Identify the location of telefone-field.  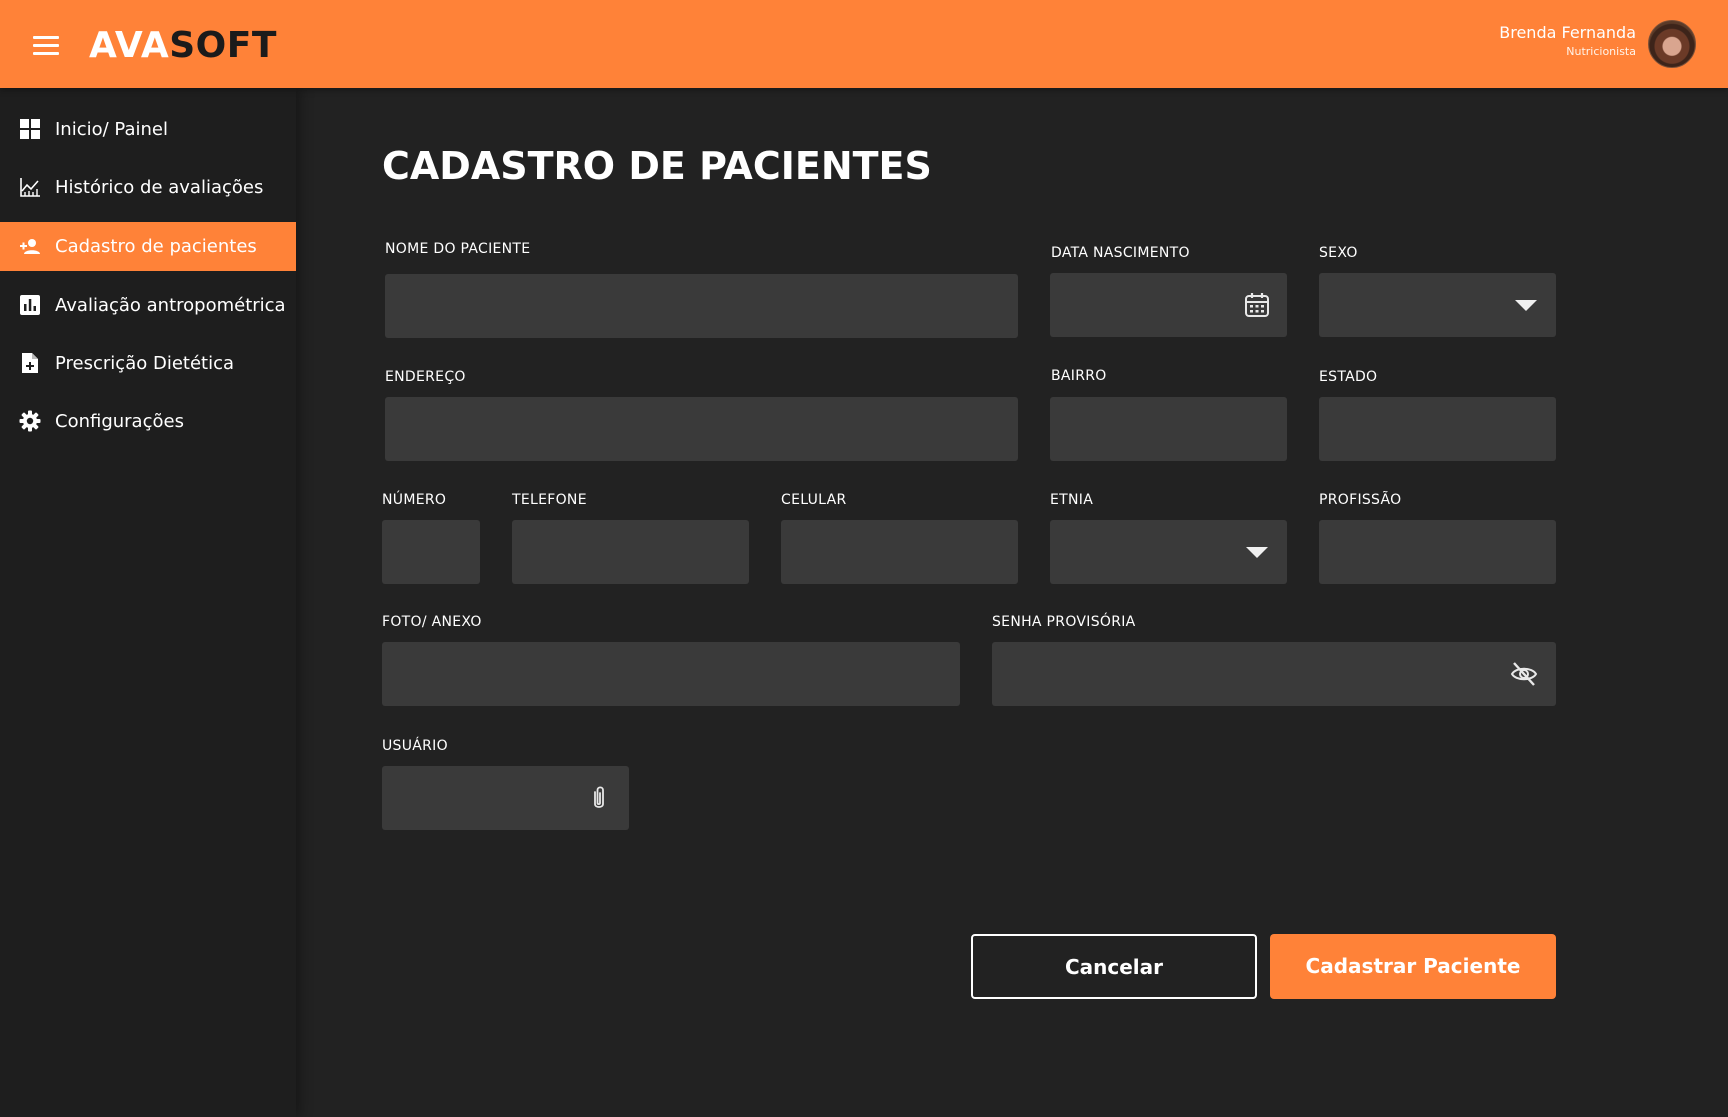
(630, 552).